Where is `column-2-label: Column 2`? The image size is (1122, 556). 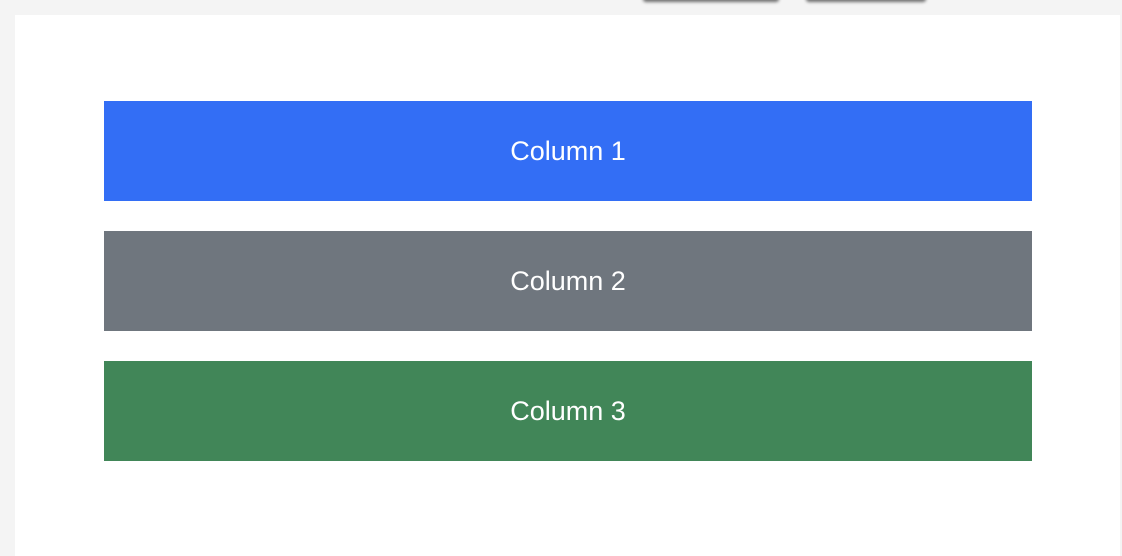
column-2-label: Column 2 is located at coordinates (568, 280).